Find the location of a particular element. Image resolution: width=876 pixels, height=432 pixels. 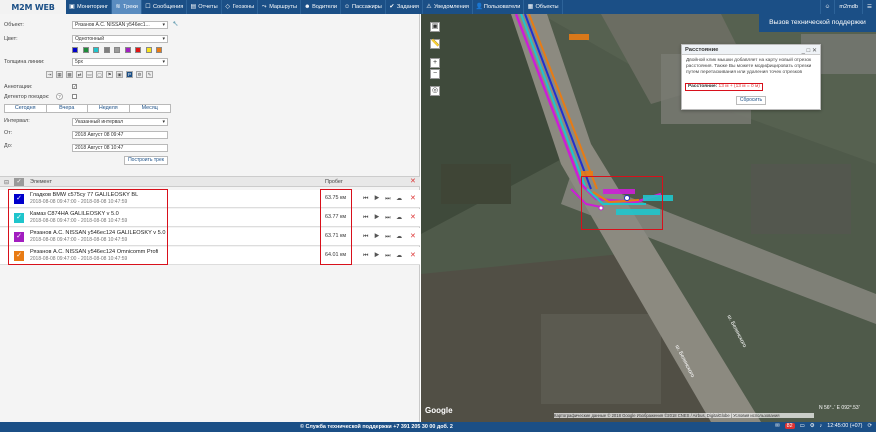

nav-item-geofence: ◇ Геозоны is located at coordinates (240, 7).